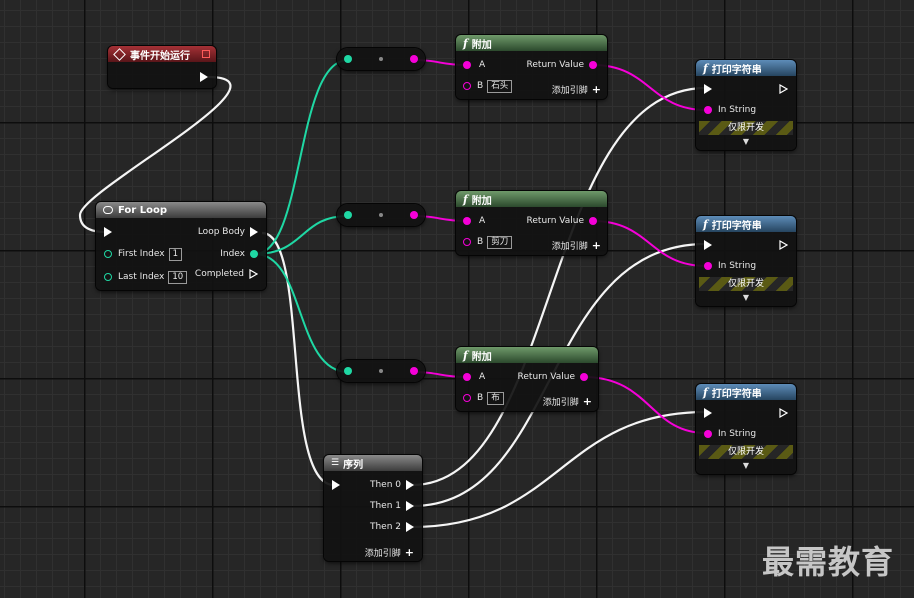  I want to click on completed-pin, so click(253, 274).